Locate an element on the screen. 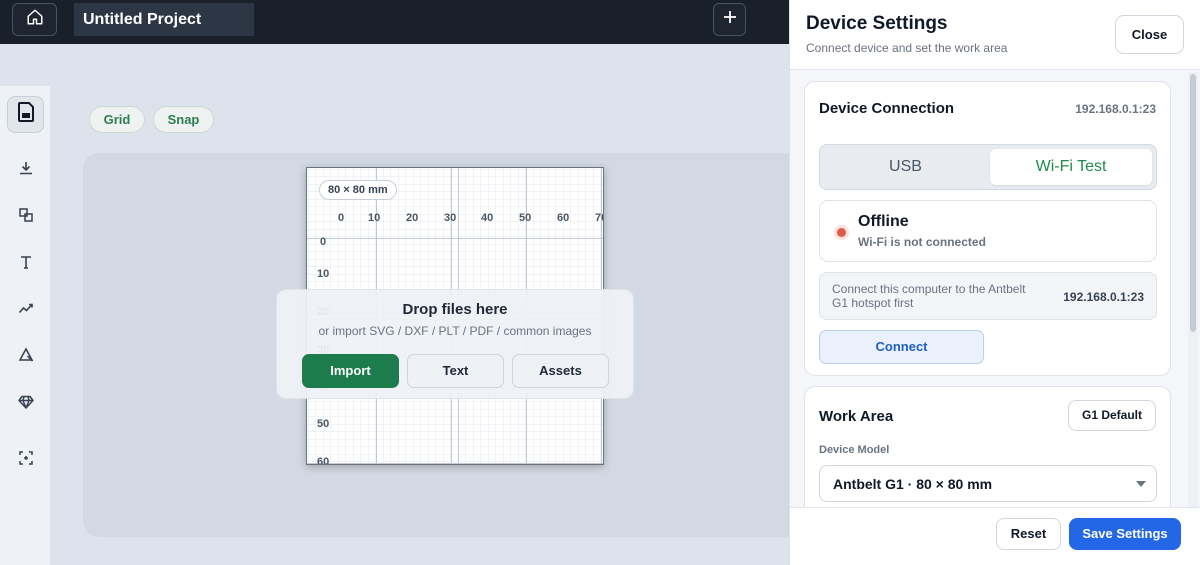  focus-frame-icon is located at coordinates (26, 460).